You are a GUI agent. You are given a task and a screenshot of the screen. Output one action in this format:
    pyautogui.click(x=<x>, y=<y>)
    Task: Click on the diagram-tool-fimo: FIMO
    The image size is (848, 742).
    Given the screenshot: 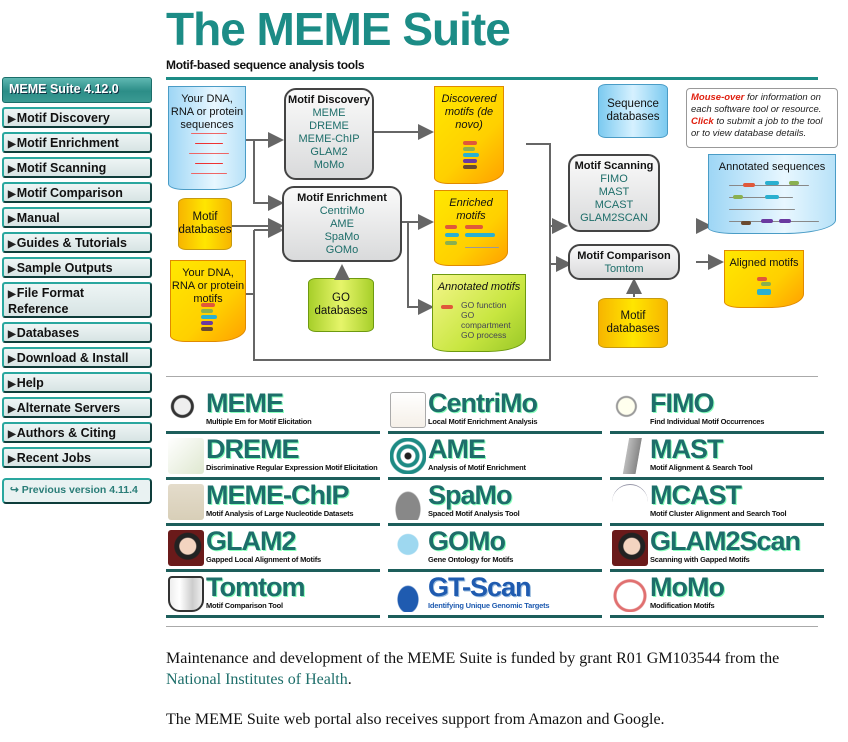 What is the action you would take?
    pyautogui.click(x=614, y=179)
    